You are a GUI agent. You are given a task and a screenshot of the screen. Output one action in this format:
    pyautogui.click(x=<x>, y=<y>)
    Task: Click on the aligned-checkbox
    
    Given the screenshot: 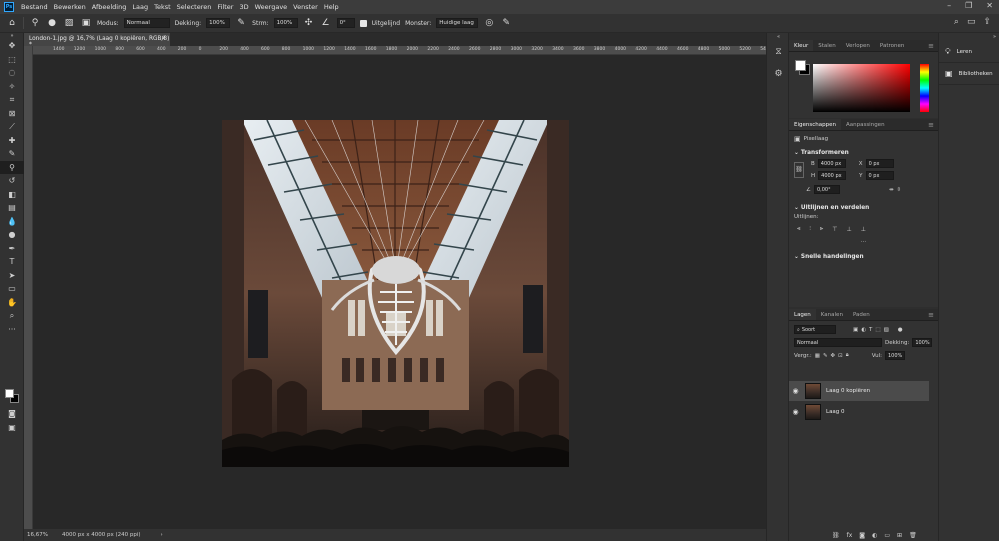 What is the action you would take?
    pyautogui.click(x=363, y=23)
    